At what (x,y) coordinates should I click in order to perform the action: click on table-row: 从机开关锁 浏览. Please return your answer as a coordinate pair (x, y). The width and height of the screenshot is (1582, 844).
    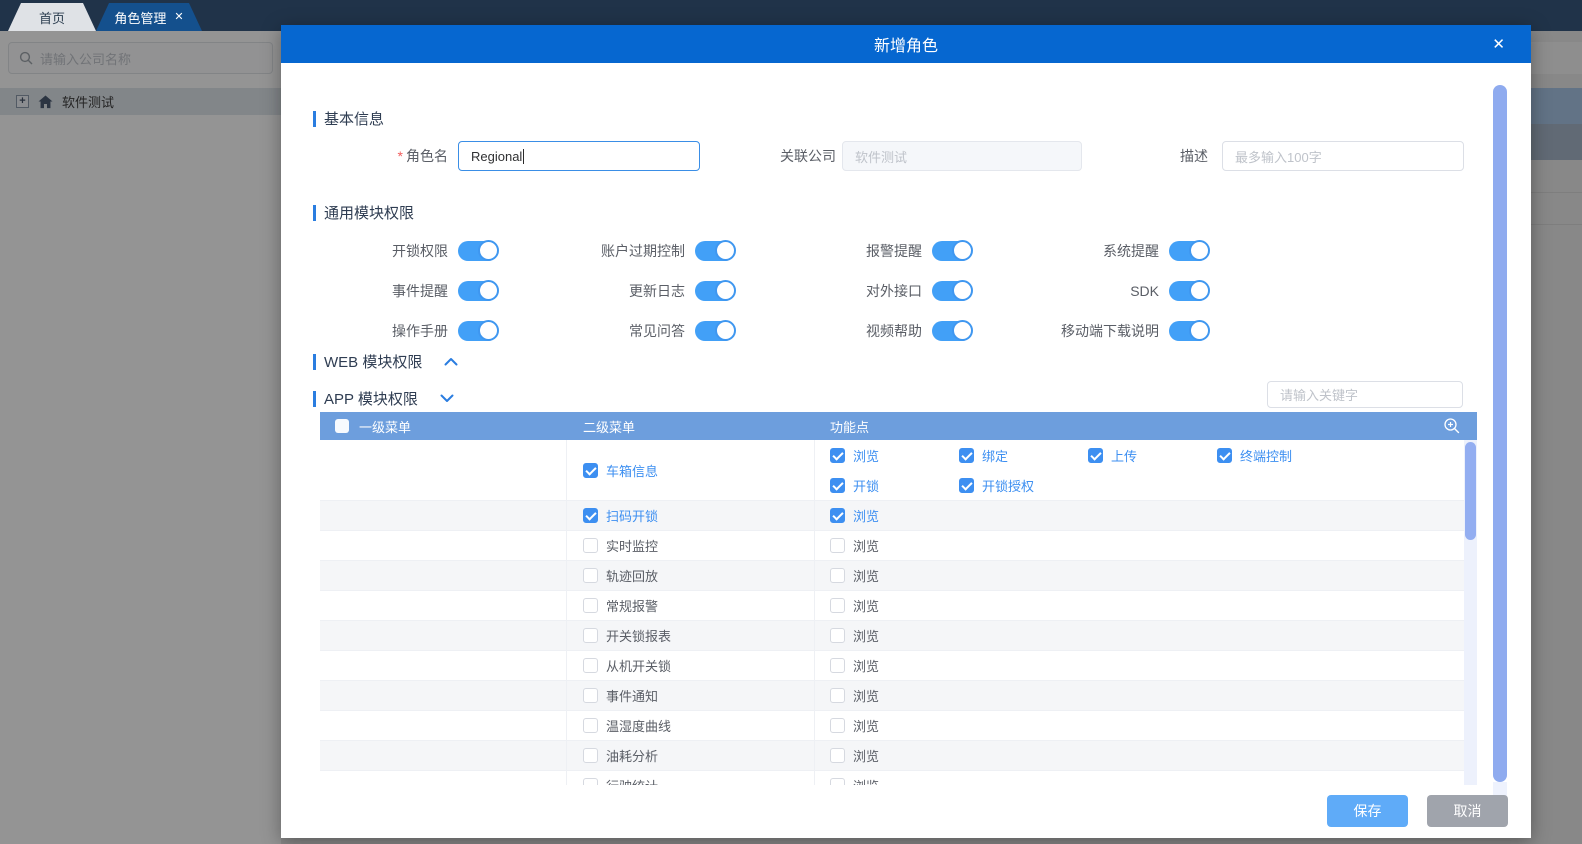
    Looking at the image, I should click on (892, 666).